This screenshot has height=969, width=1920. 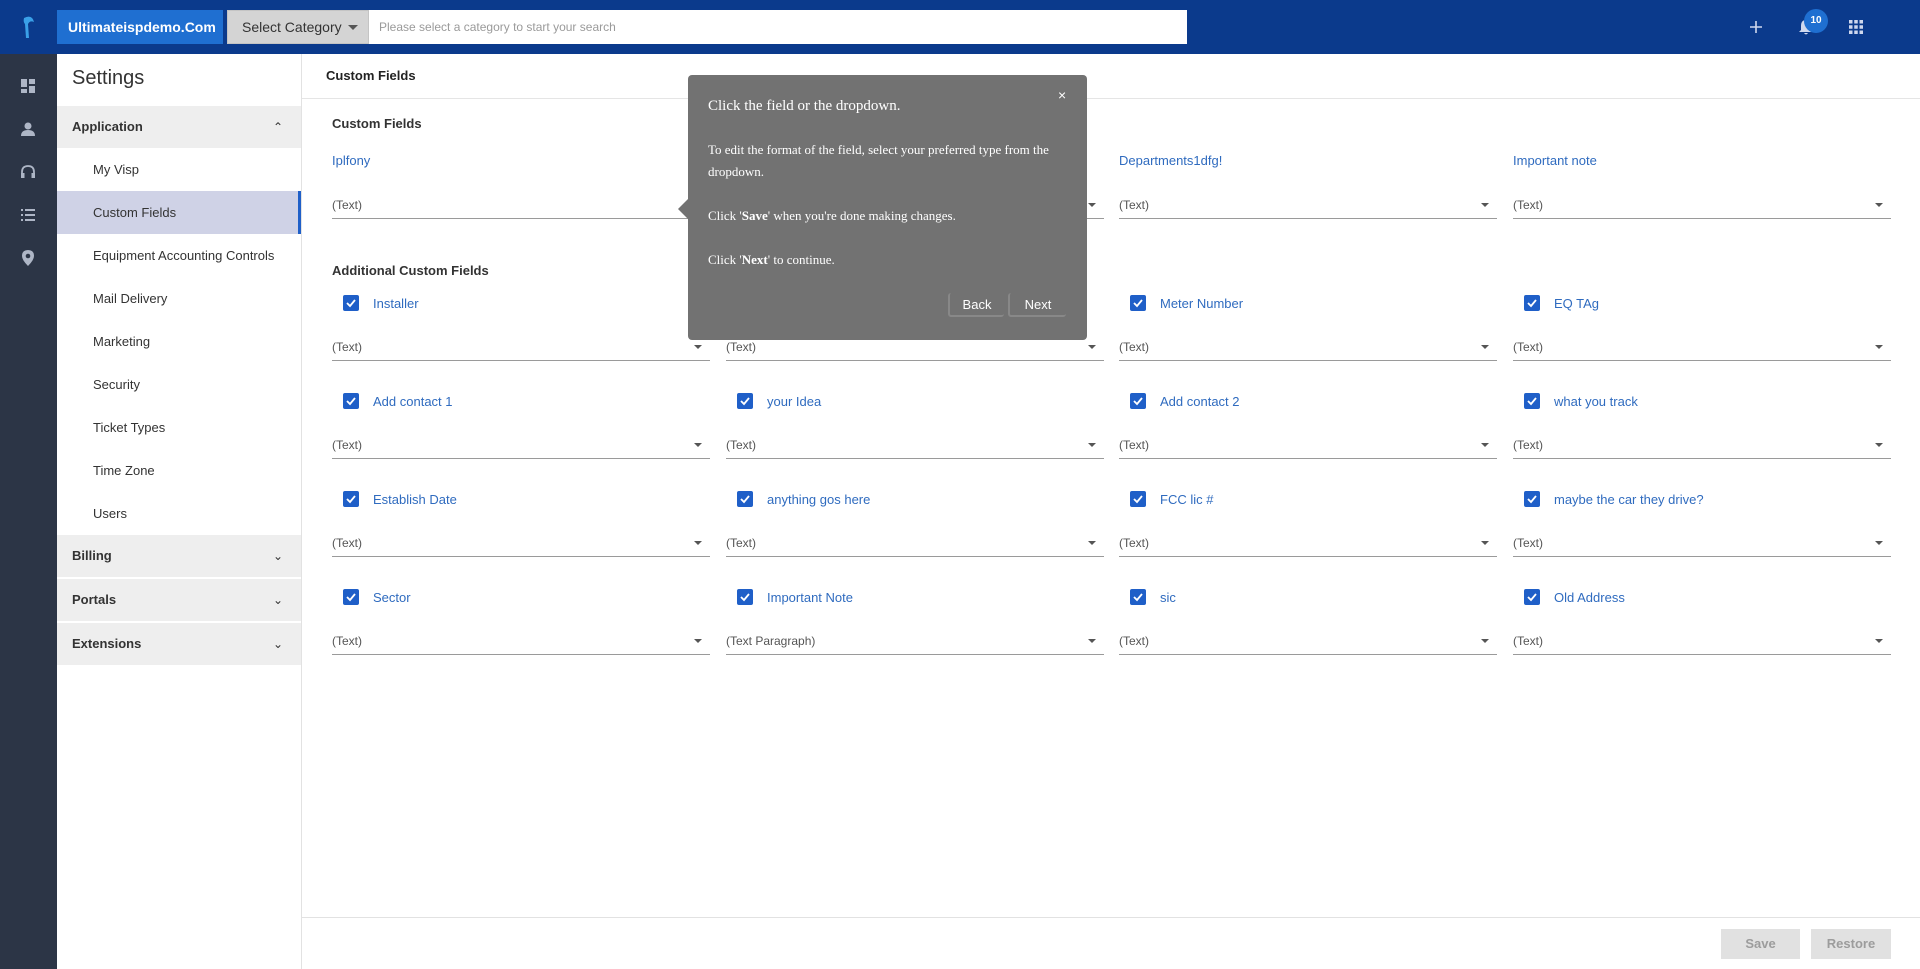 What do you see at coordinates (277, 127) in the screenshot?
I see `chevron-up-icon: ⌃` at bounding box center [277, 127].